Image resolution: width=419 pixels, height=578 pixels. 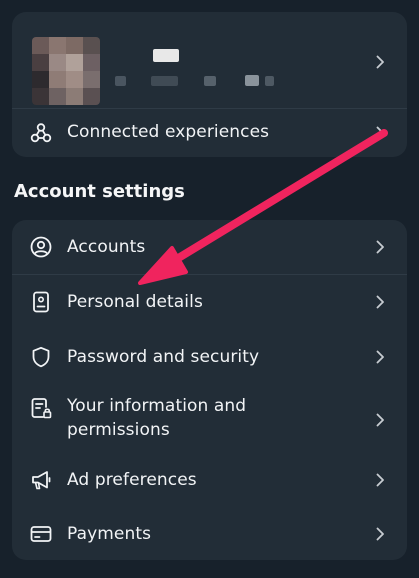 I want to click on section-title: Account settings, so click(x=99, y=191).